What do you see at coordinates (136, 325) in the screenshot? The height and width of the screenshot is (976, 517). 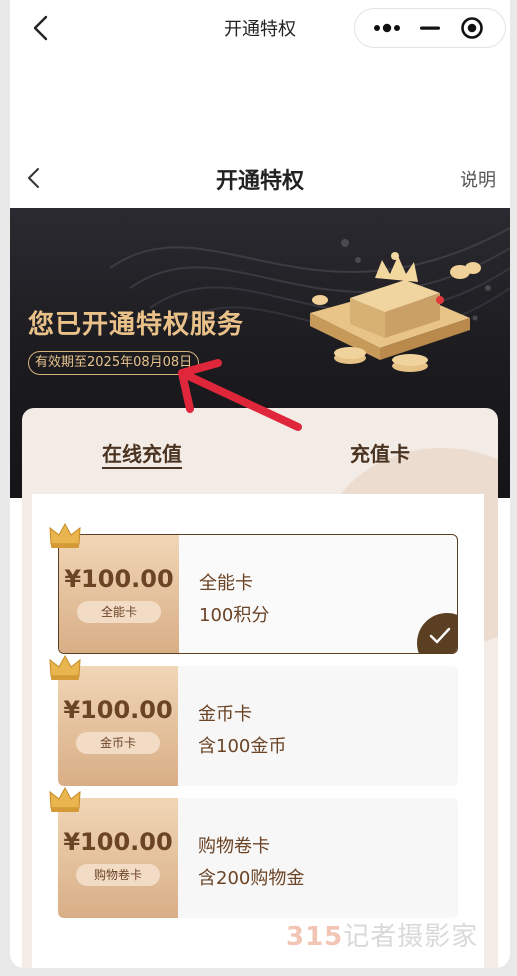 I see `hero-title: 您已开通特权服务` at bounding box center [136, 325].